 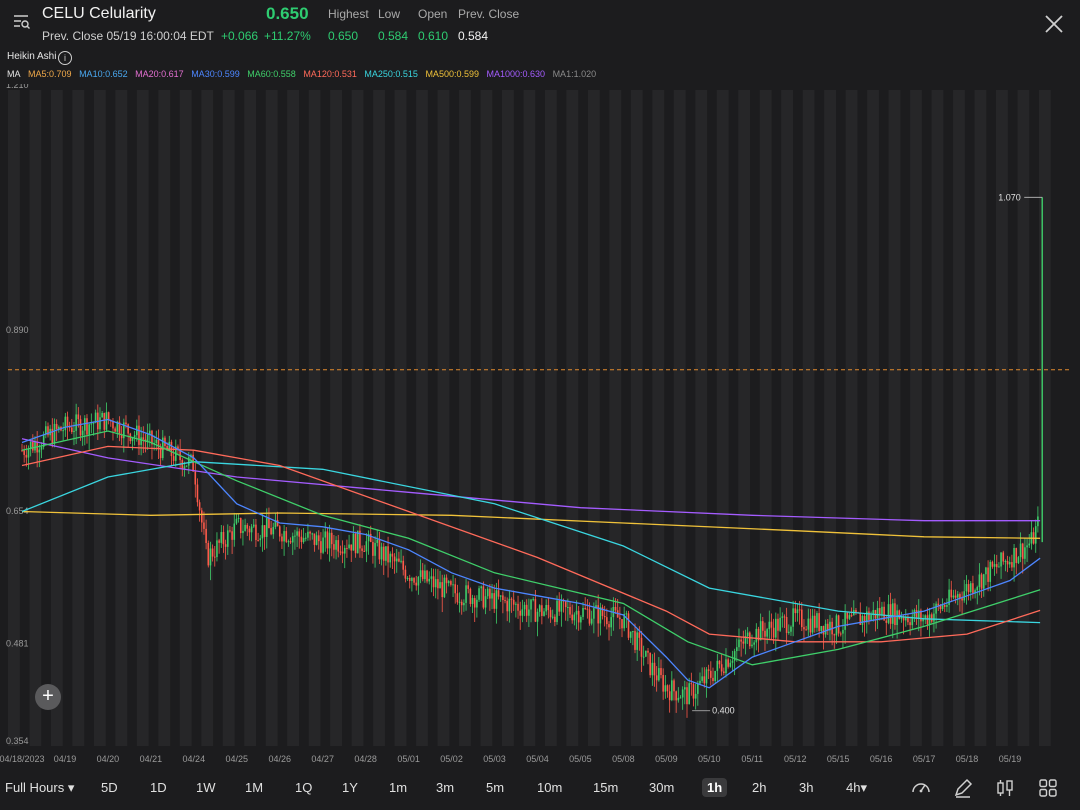 What do you see at coordinates (715, 787) in the screenshot?
I see `period-1h: 1h` at bounding box center [715, 787].